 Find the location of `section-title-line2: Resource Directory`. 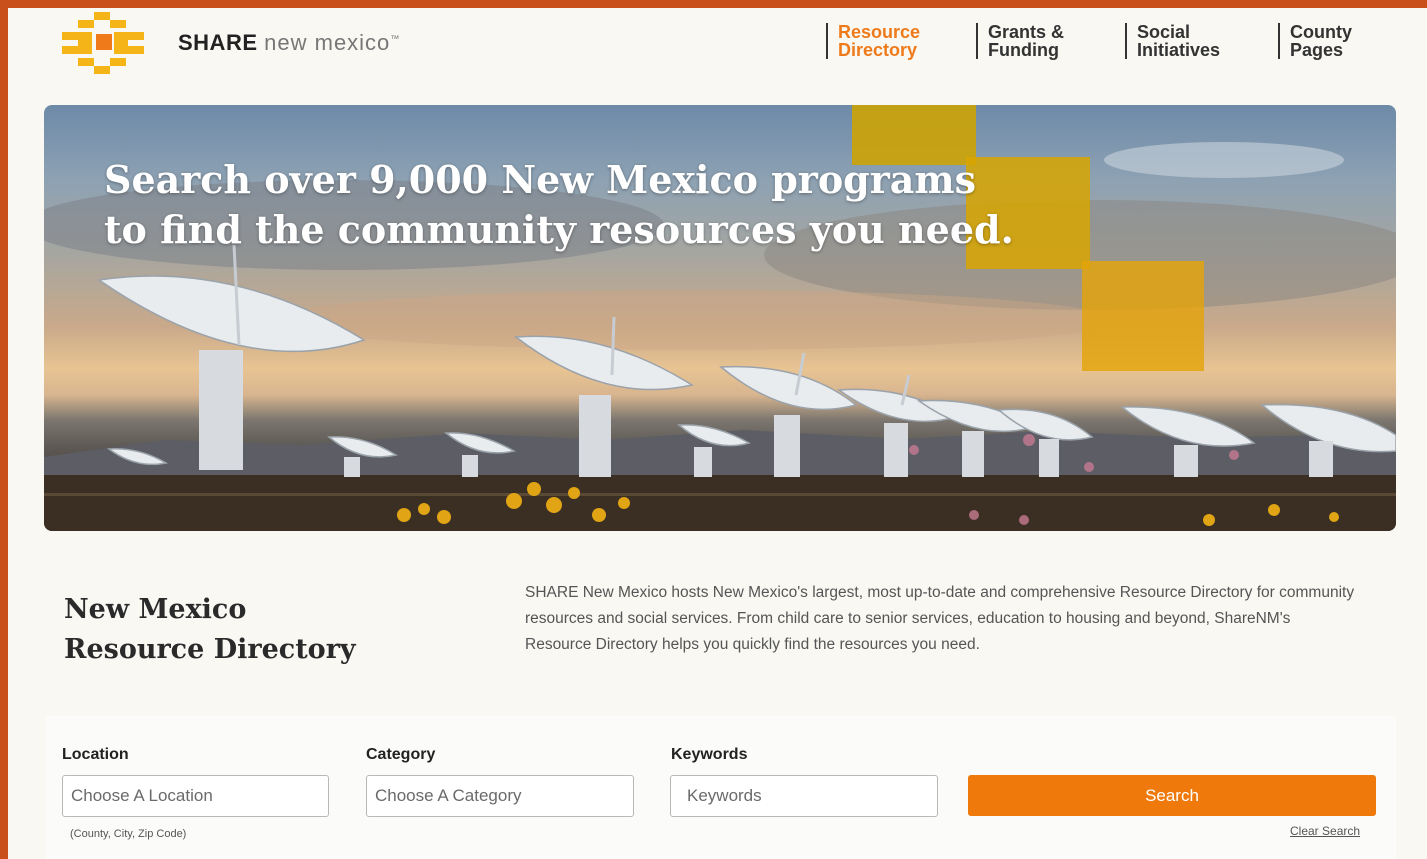

section-title-line2: Resource Directory is located at coordinates (210, 649).